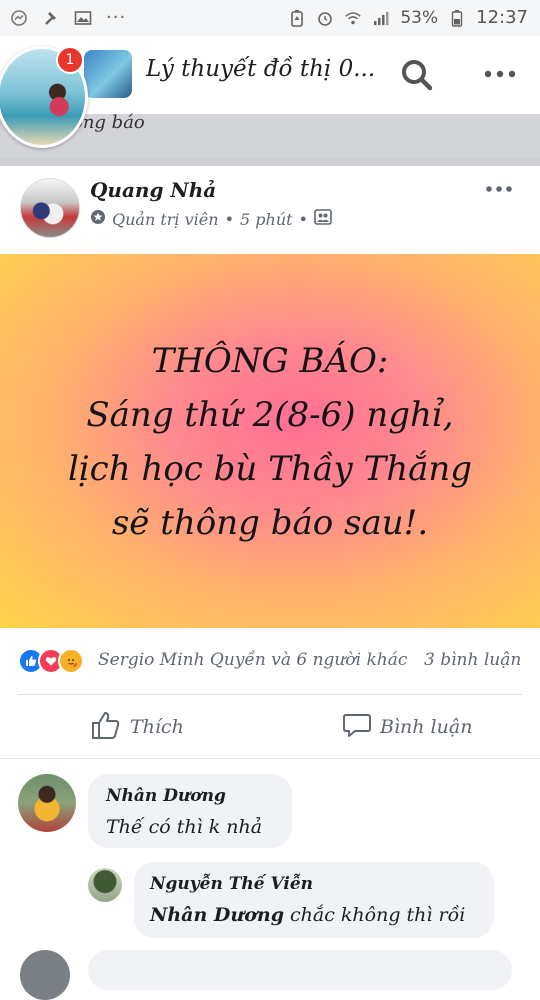  Describe the element at coordinates (502, 17) in the screenshot. I see `clock-time: 12:37` at that location.